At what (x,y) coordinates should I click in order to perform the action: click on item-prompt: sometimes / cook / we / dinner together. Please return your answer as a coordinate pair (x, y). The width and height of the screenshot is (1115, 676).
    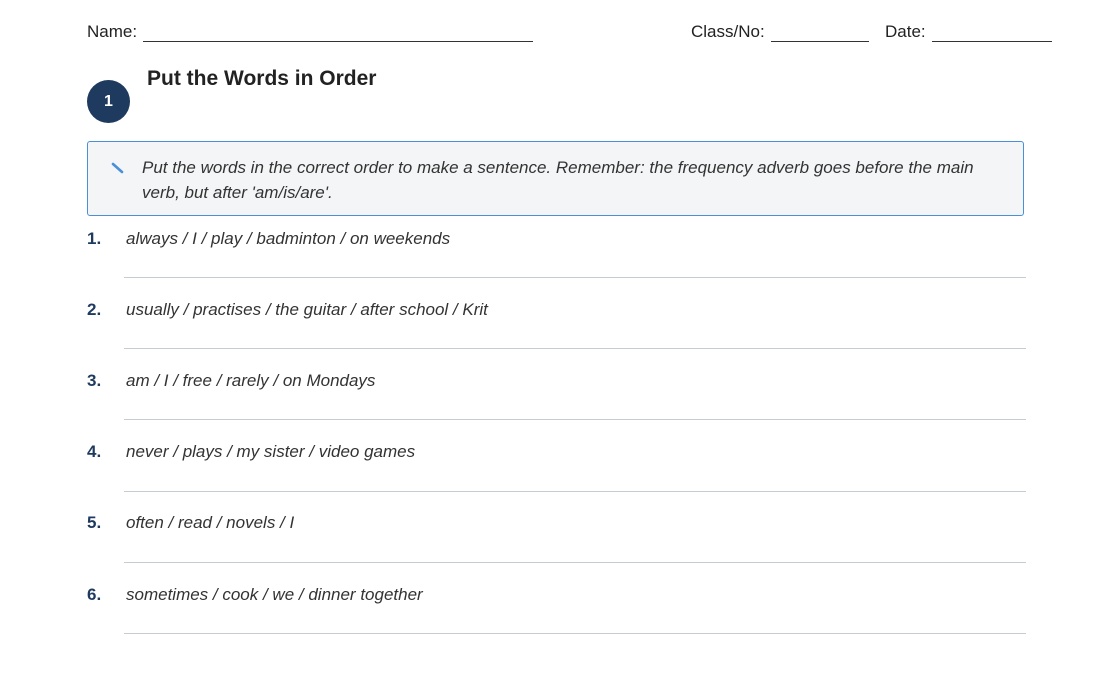
    Looking at the image, I should click on (274, 594).